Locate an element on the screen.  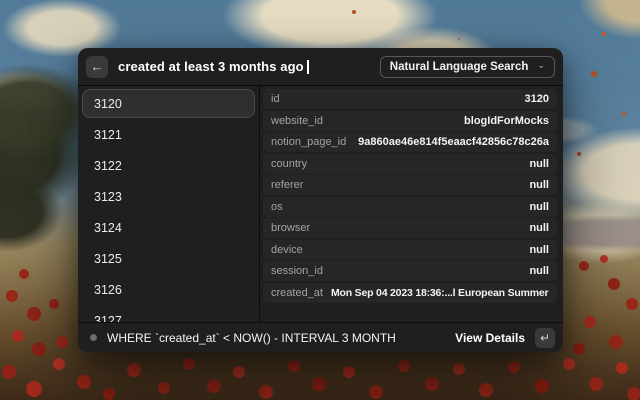
detail-row: website_id blogIdForMocks is located at coordinates (410, 120).